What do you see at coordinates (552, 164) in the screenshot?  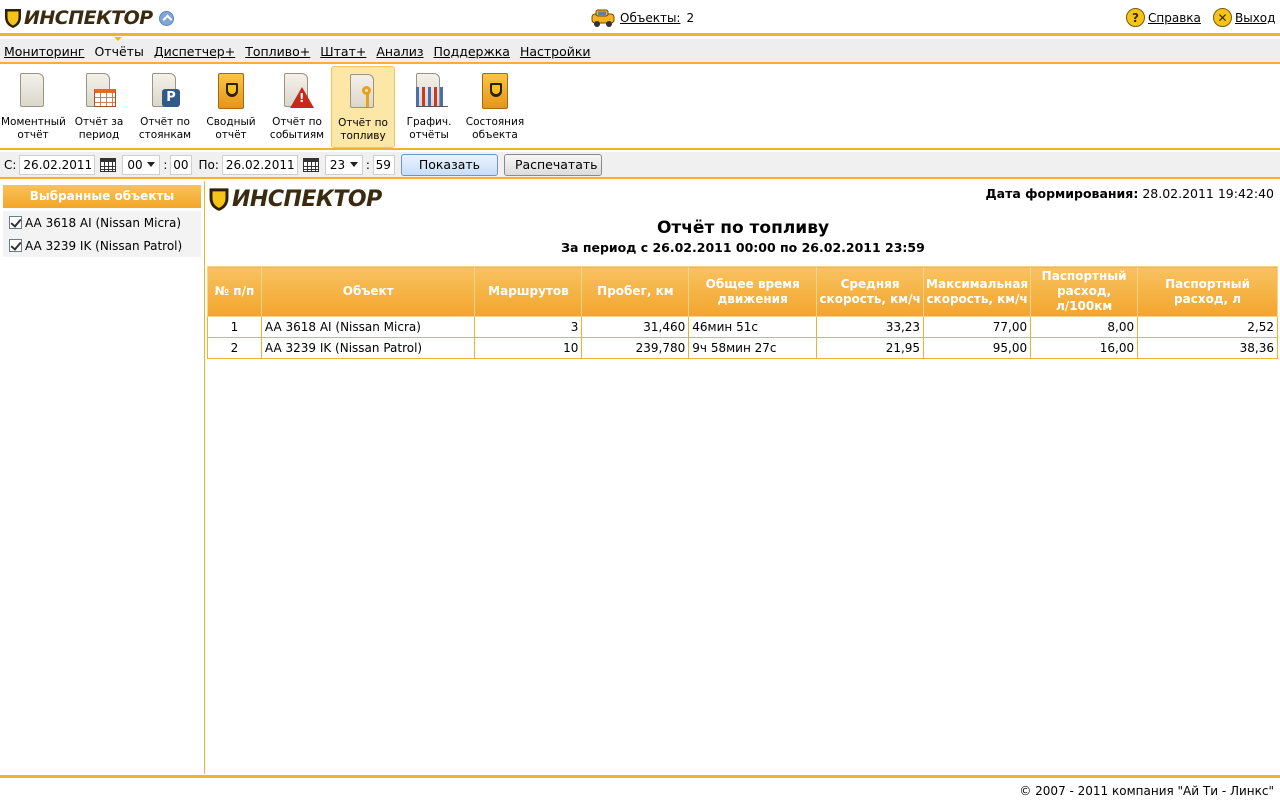 I see `print-button: Распечатать` at bounding box center [552, 164].